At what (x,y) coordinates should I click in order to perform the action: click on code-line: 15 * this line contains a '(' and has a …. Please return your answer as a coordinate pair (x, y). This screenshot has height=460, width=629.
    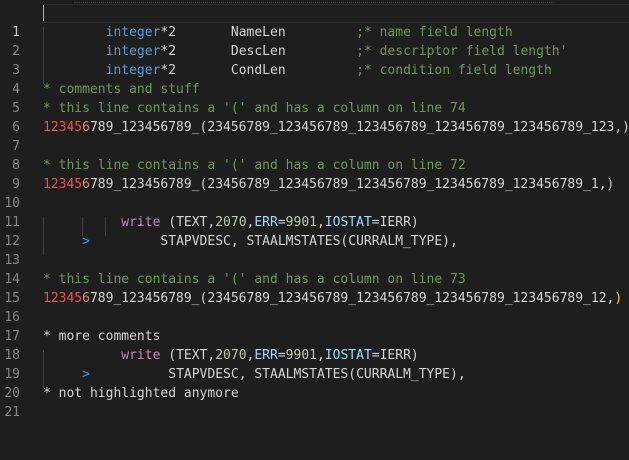
    Looking at the image, I should click on (314, 288).